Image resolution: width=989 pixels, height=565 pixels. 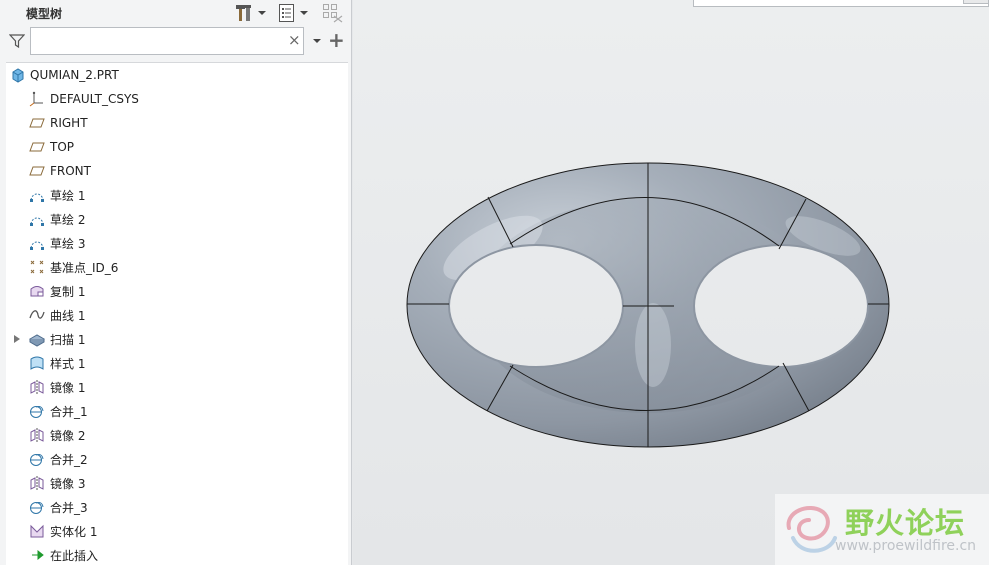 I want to click on tree-item: 复制 1, so click(x=177, y=291).